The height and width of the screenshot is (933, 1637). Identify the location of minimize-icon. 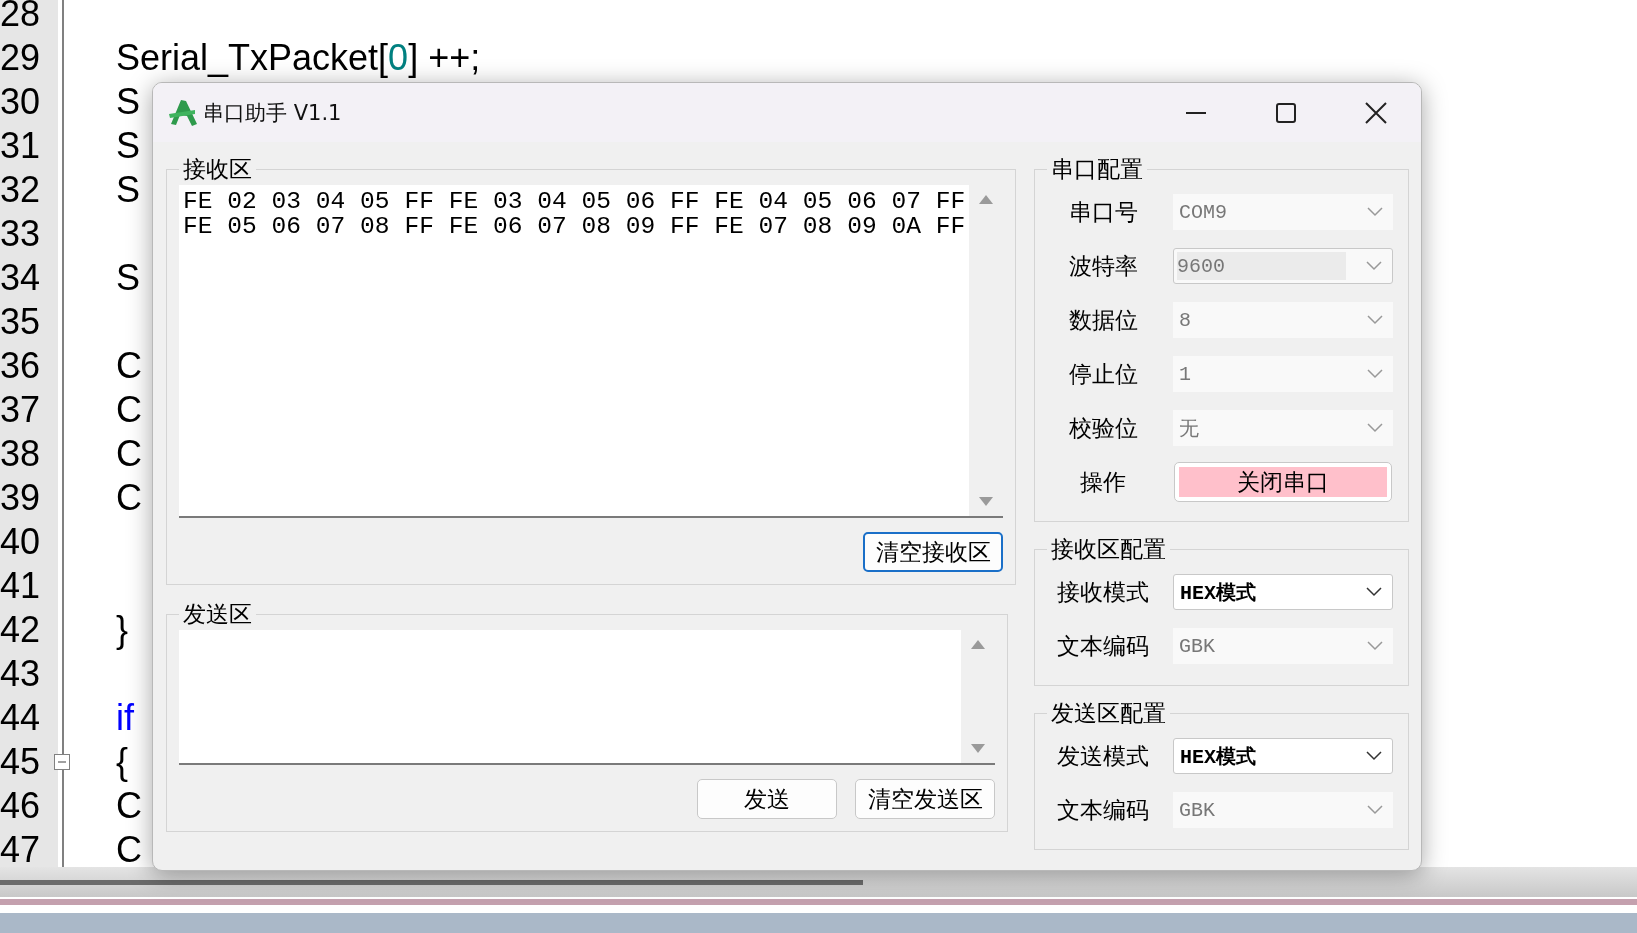
(1196, 112).